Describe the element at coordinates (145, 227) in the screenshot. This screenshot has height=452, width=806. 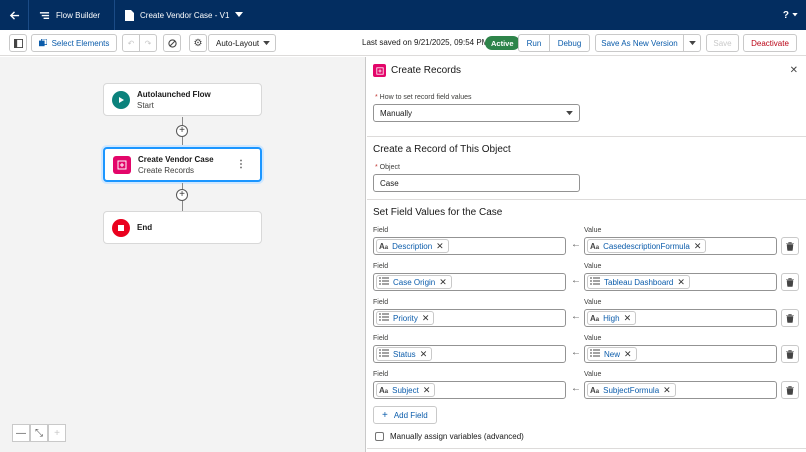
I see `node-title: End` at that location.